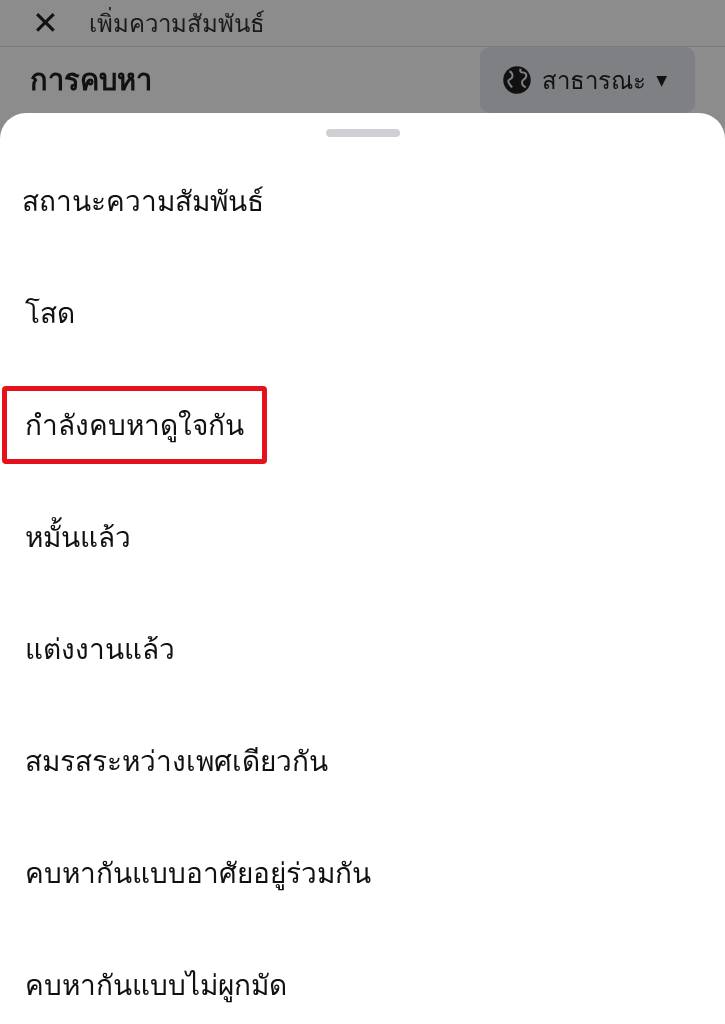 The image size is (725, 1024). What do you see at coordinates (91, 80) in the screenshot?
I see `section-title: การคบหา` at bounding box center [91, 80].